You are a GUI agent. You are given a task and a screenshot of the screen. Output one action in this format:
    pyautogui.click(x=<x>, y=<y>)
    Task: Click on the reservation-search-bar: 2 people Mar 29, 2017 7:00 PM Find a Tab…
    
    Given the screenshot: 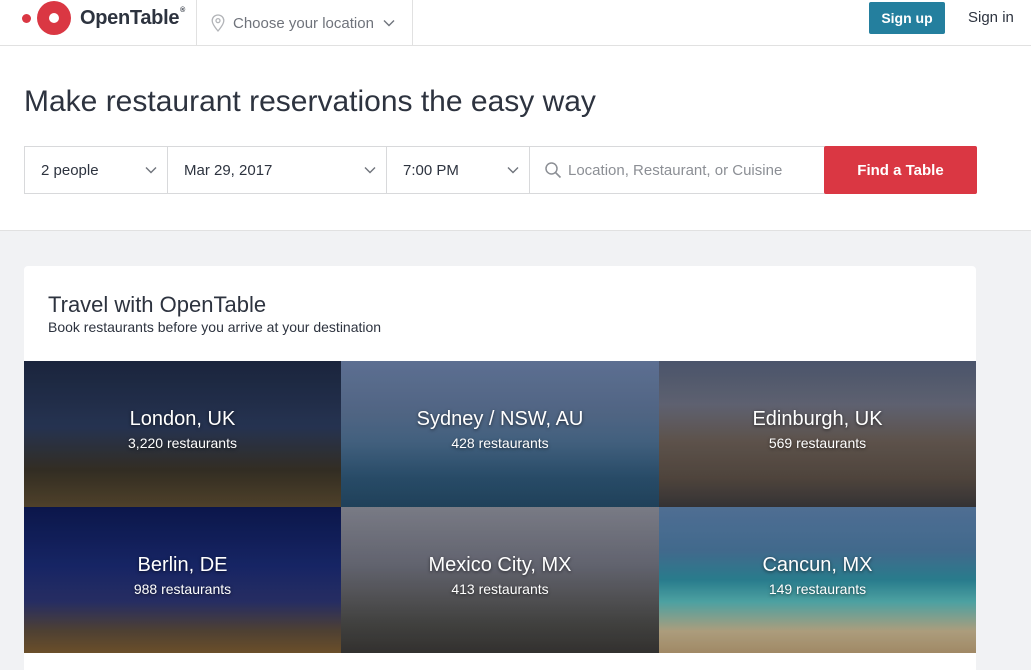 What is the action you would take?
    pyautogui.click(x=500, y=170)
    